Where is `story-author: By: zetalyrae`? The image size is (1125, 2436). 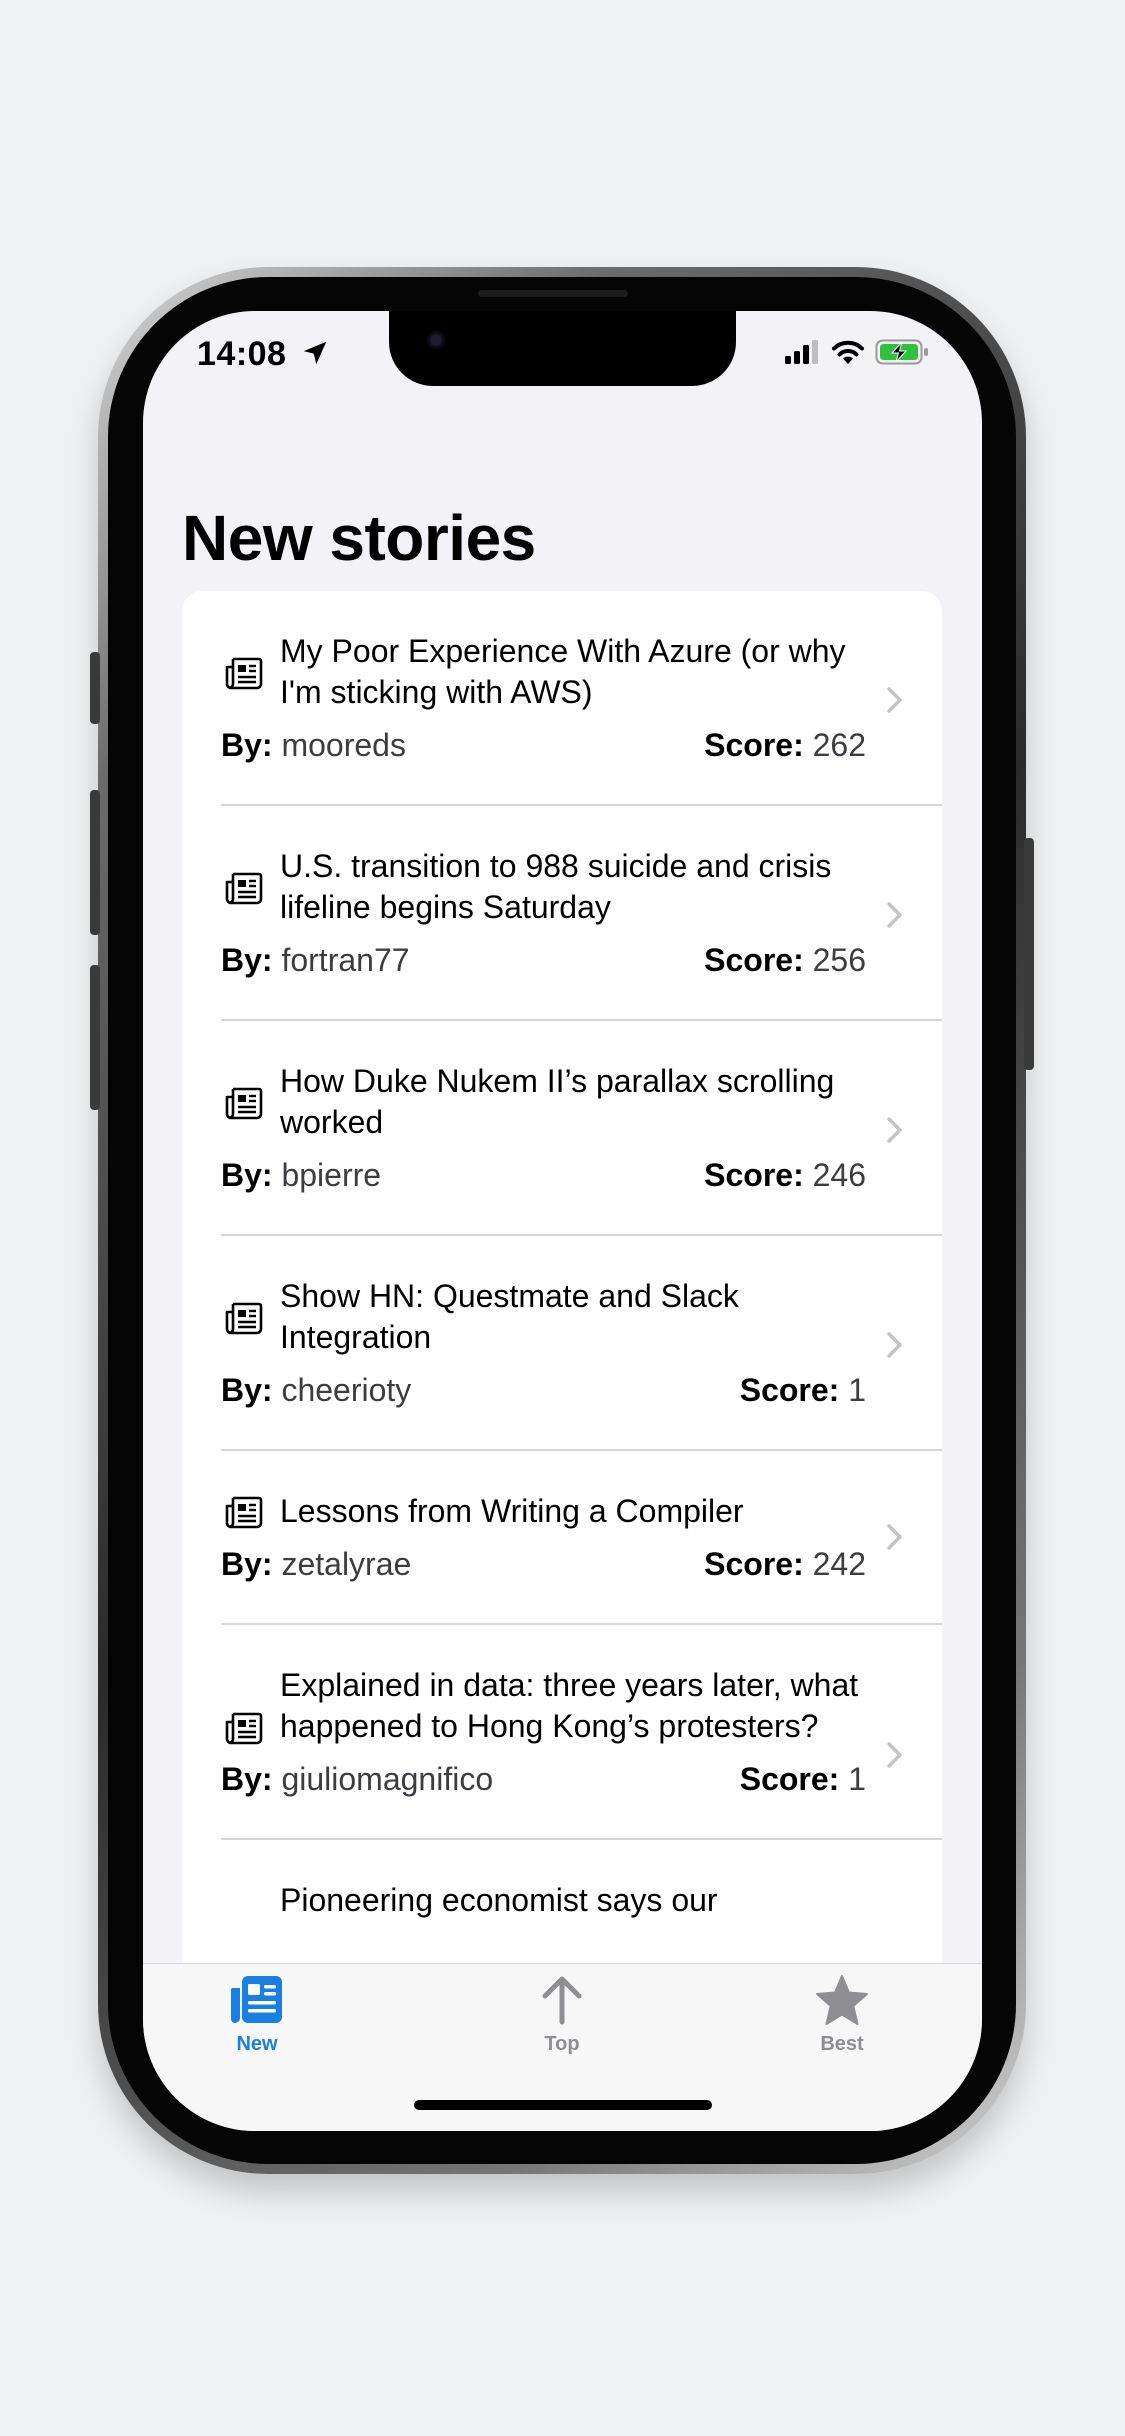 story-author: By: zetalyrae is located at coordinates (316, 1564).